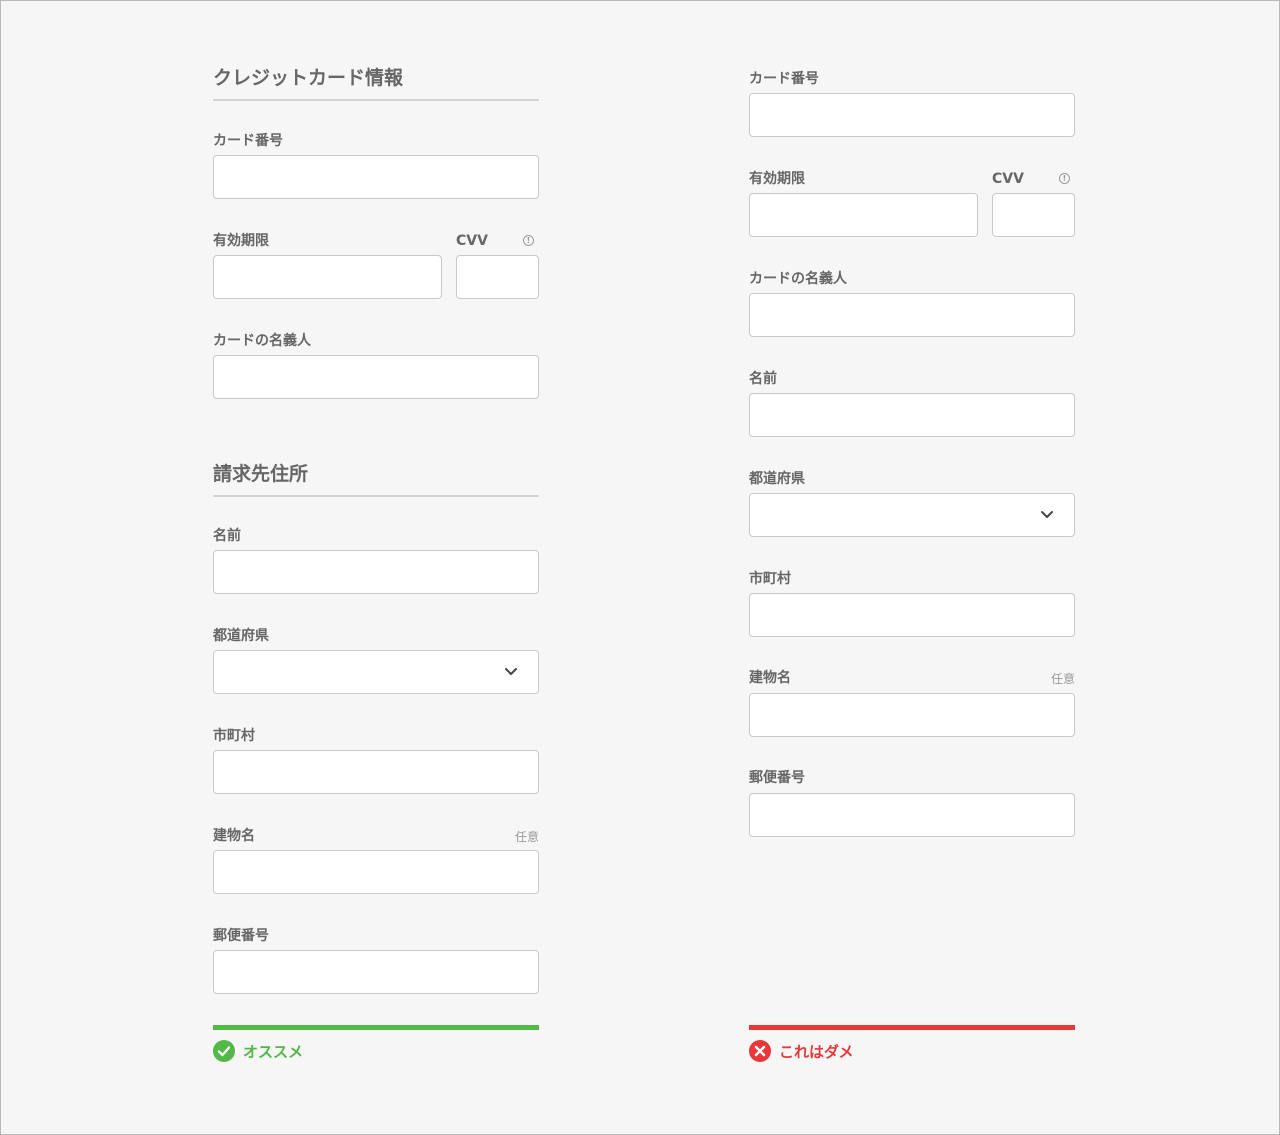 This screenshot has width=1280, height=1135. I want to click on good-verdict: オススメ, so click(258, 1051).